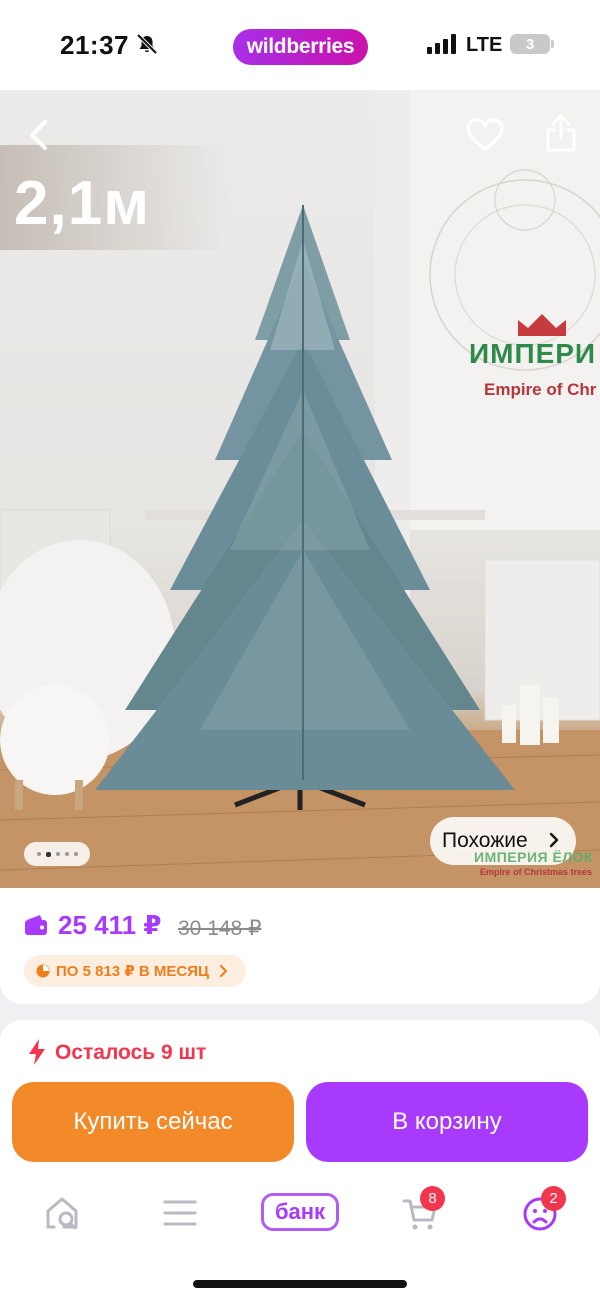 This screenshot has width=600, height=1300. Describe the element at coordinates (94, 45) in the screenshot. I see `status-time: 21:37` at that location.